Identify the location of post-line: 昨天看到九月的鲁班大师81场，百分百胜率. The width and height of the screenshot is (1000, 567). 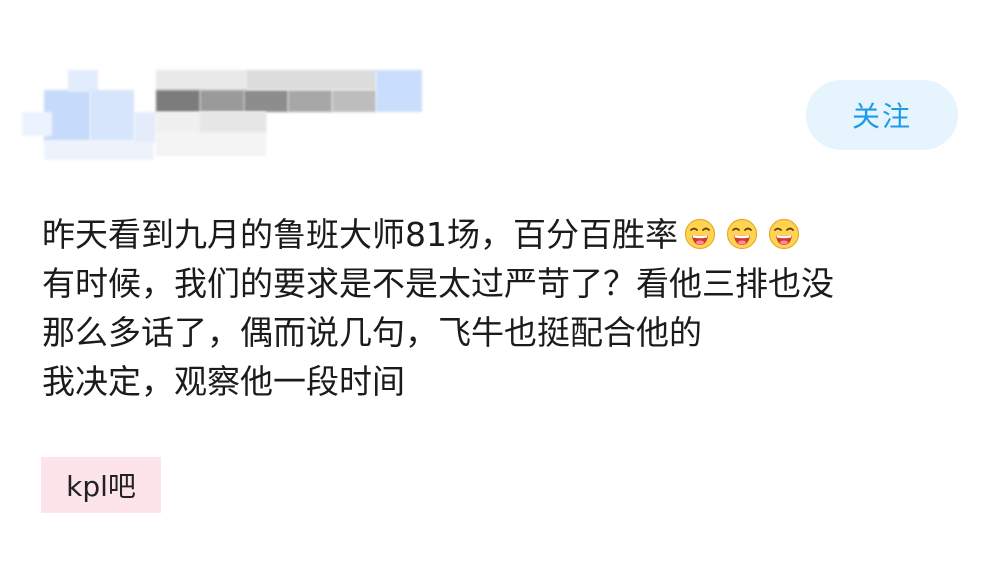
(502, 234).